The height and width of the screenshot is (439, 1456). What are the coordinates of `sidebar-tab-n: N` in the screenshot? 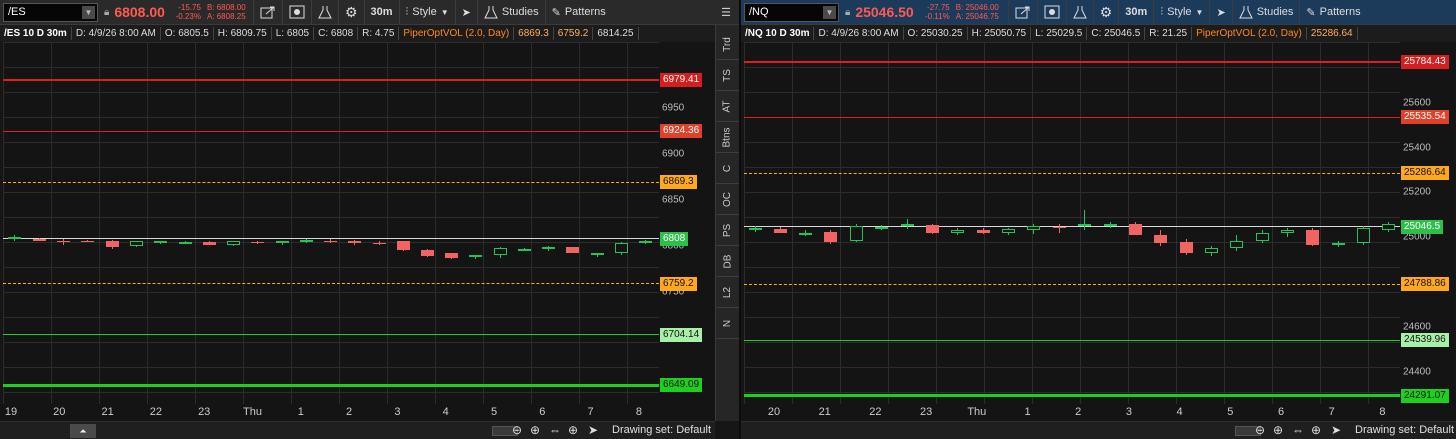 It's located at (727, 323).